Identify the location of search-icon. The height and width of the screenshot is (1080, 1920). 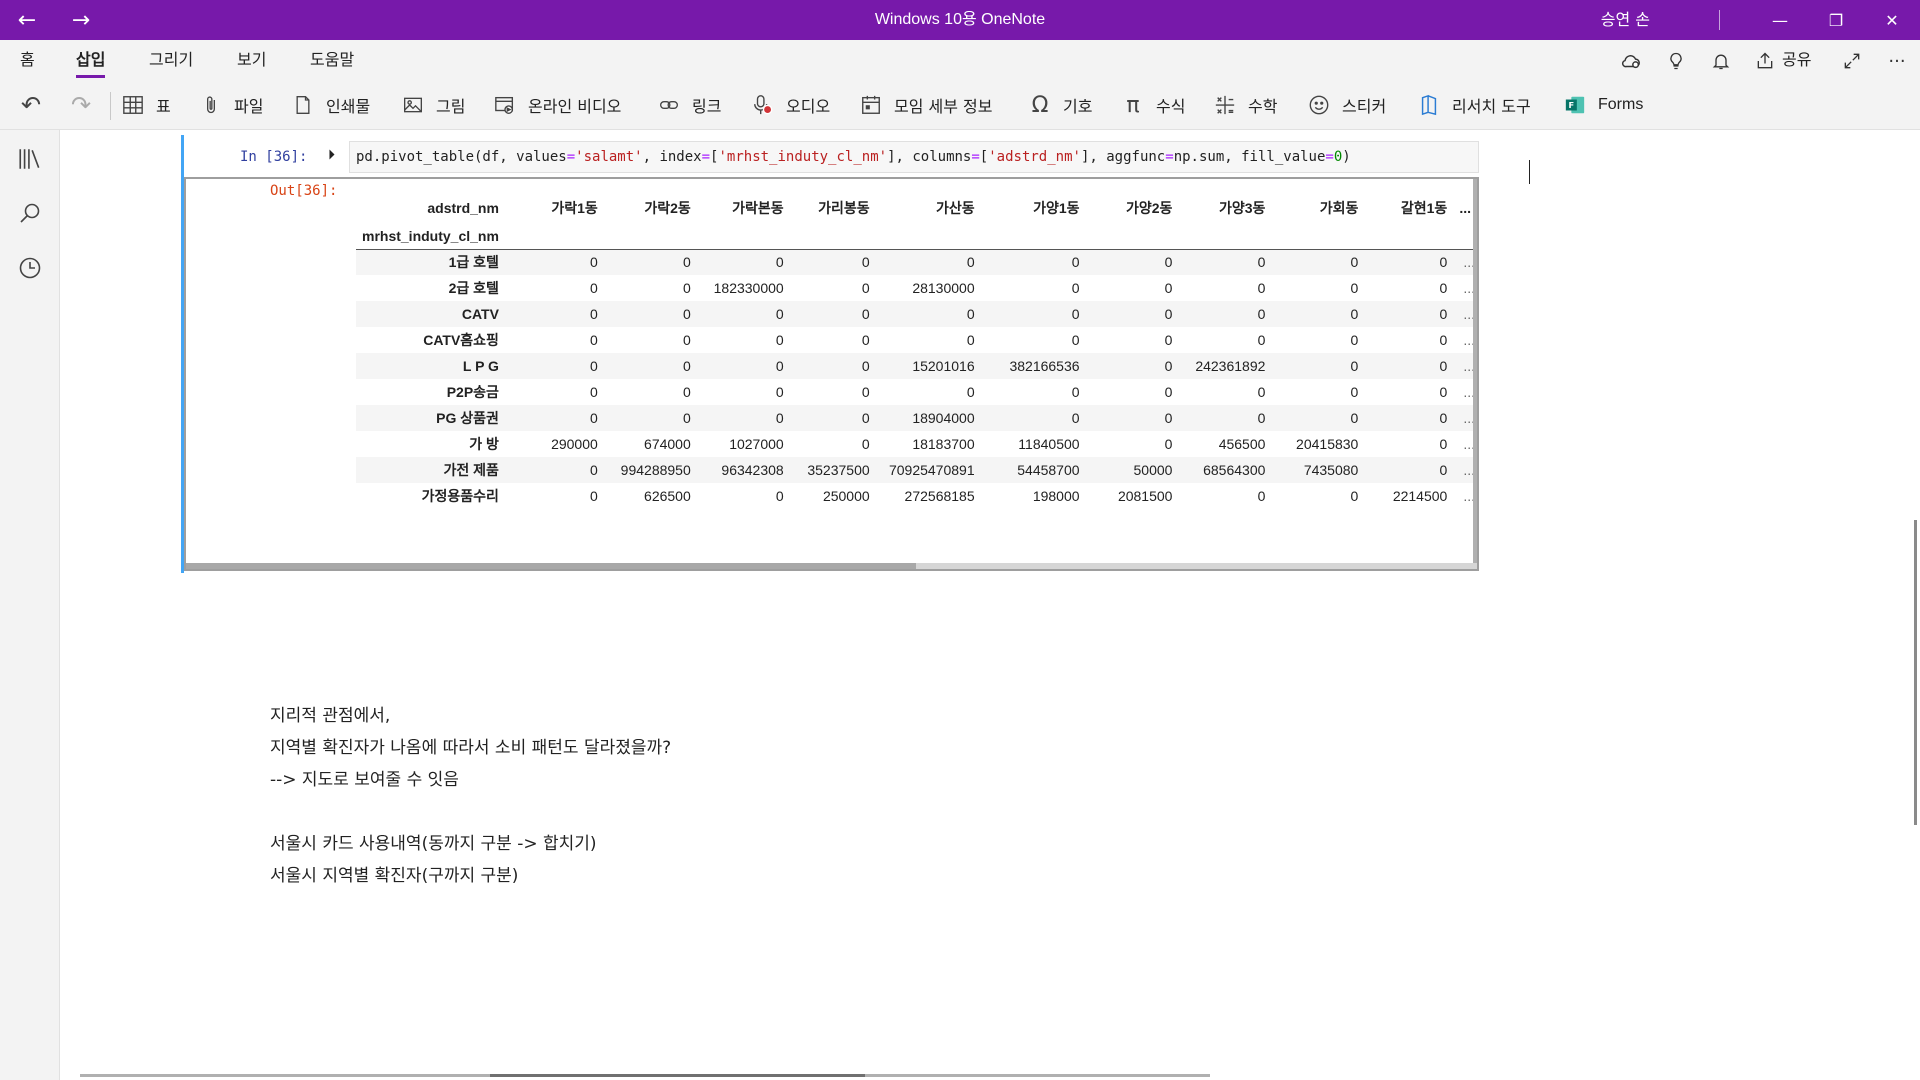
(30, 213).